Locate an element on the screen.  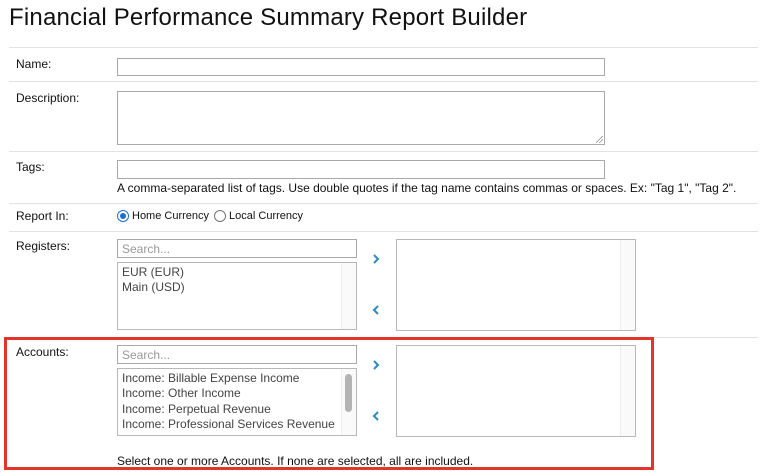
description-textarea is located at coordinates (361, 118).